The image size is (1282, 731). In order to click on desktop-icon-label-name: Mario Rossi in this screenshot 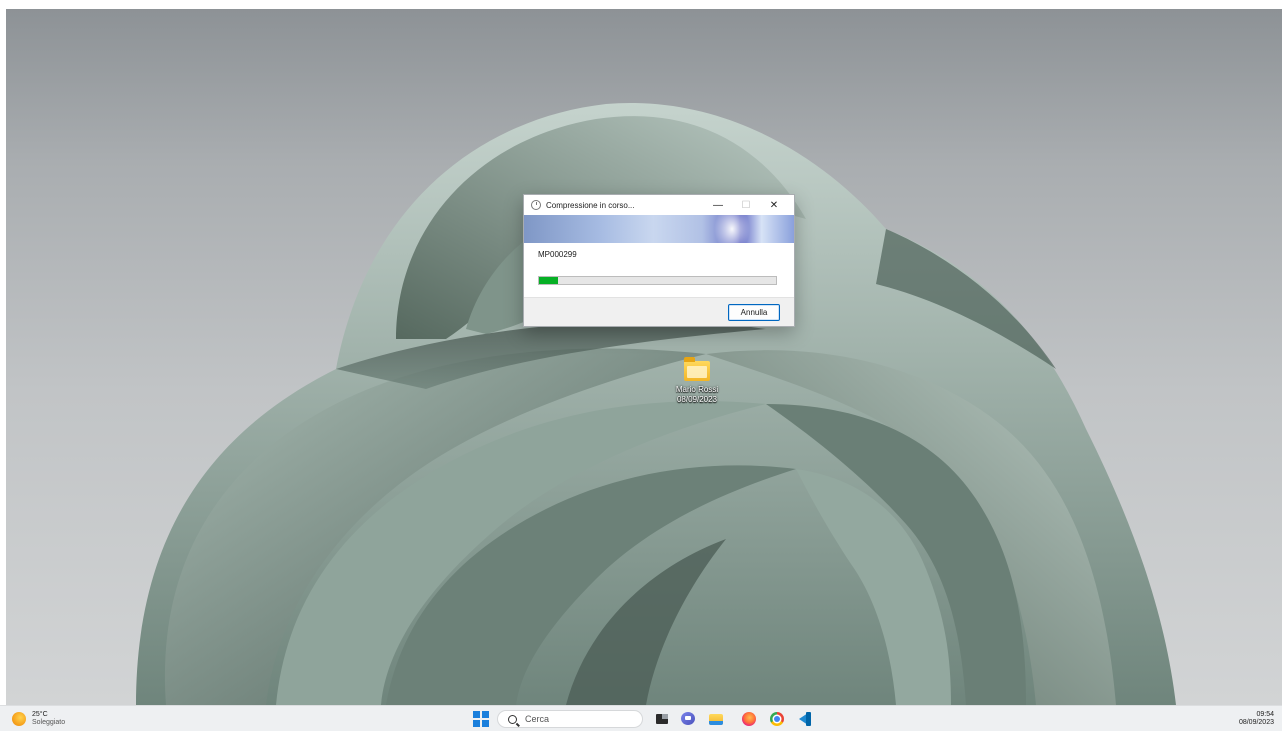, I will do `click(697, 389)`.